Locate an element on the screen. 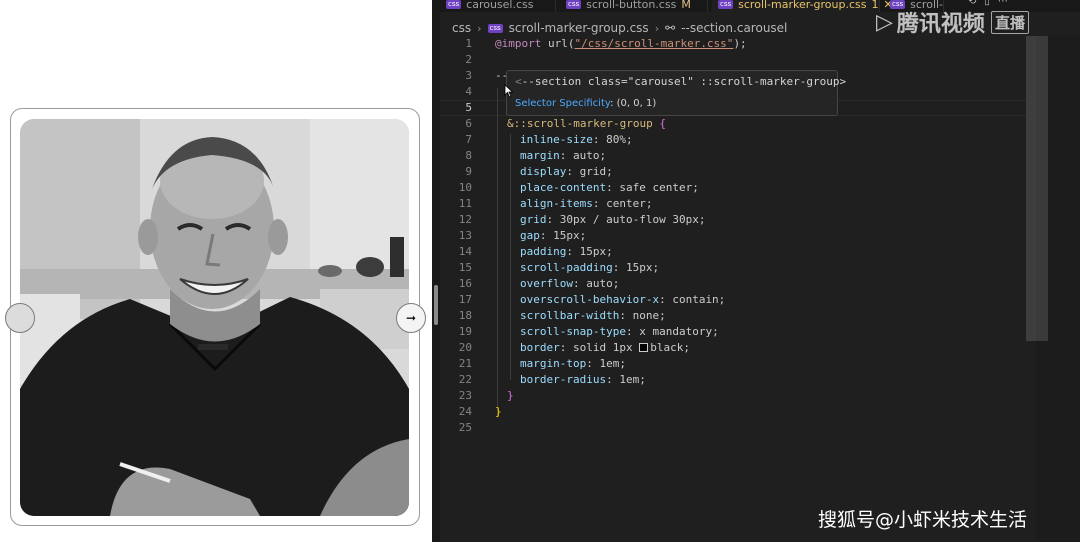 Image resolution: width=1080 pixels, height=542 pixels. code-line: 10 place-content: safe center; is located at coordinates (733, 188).